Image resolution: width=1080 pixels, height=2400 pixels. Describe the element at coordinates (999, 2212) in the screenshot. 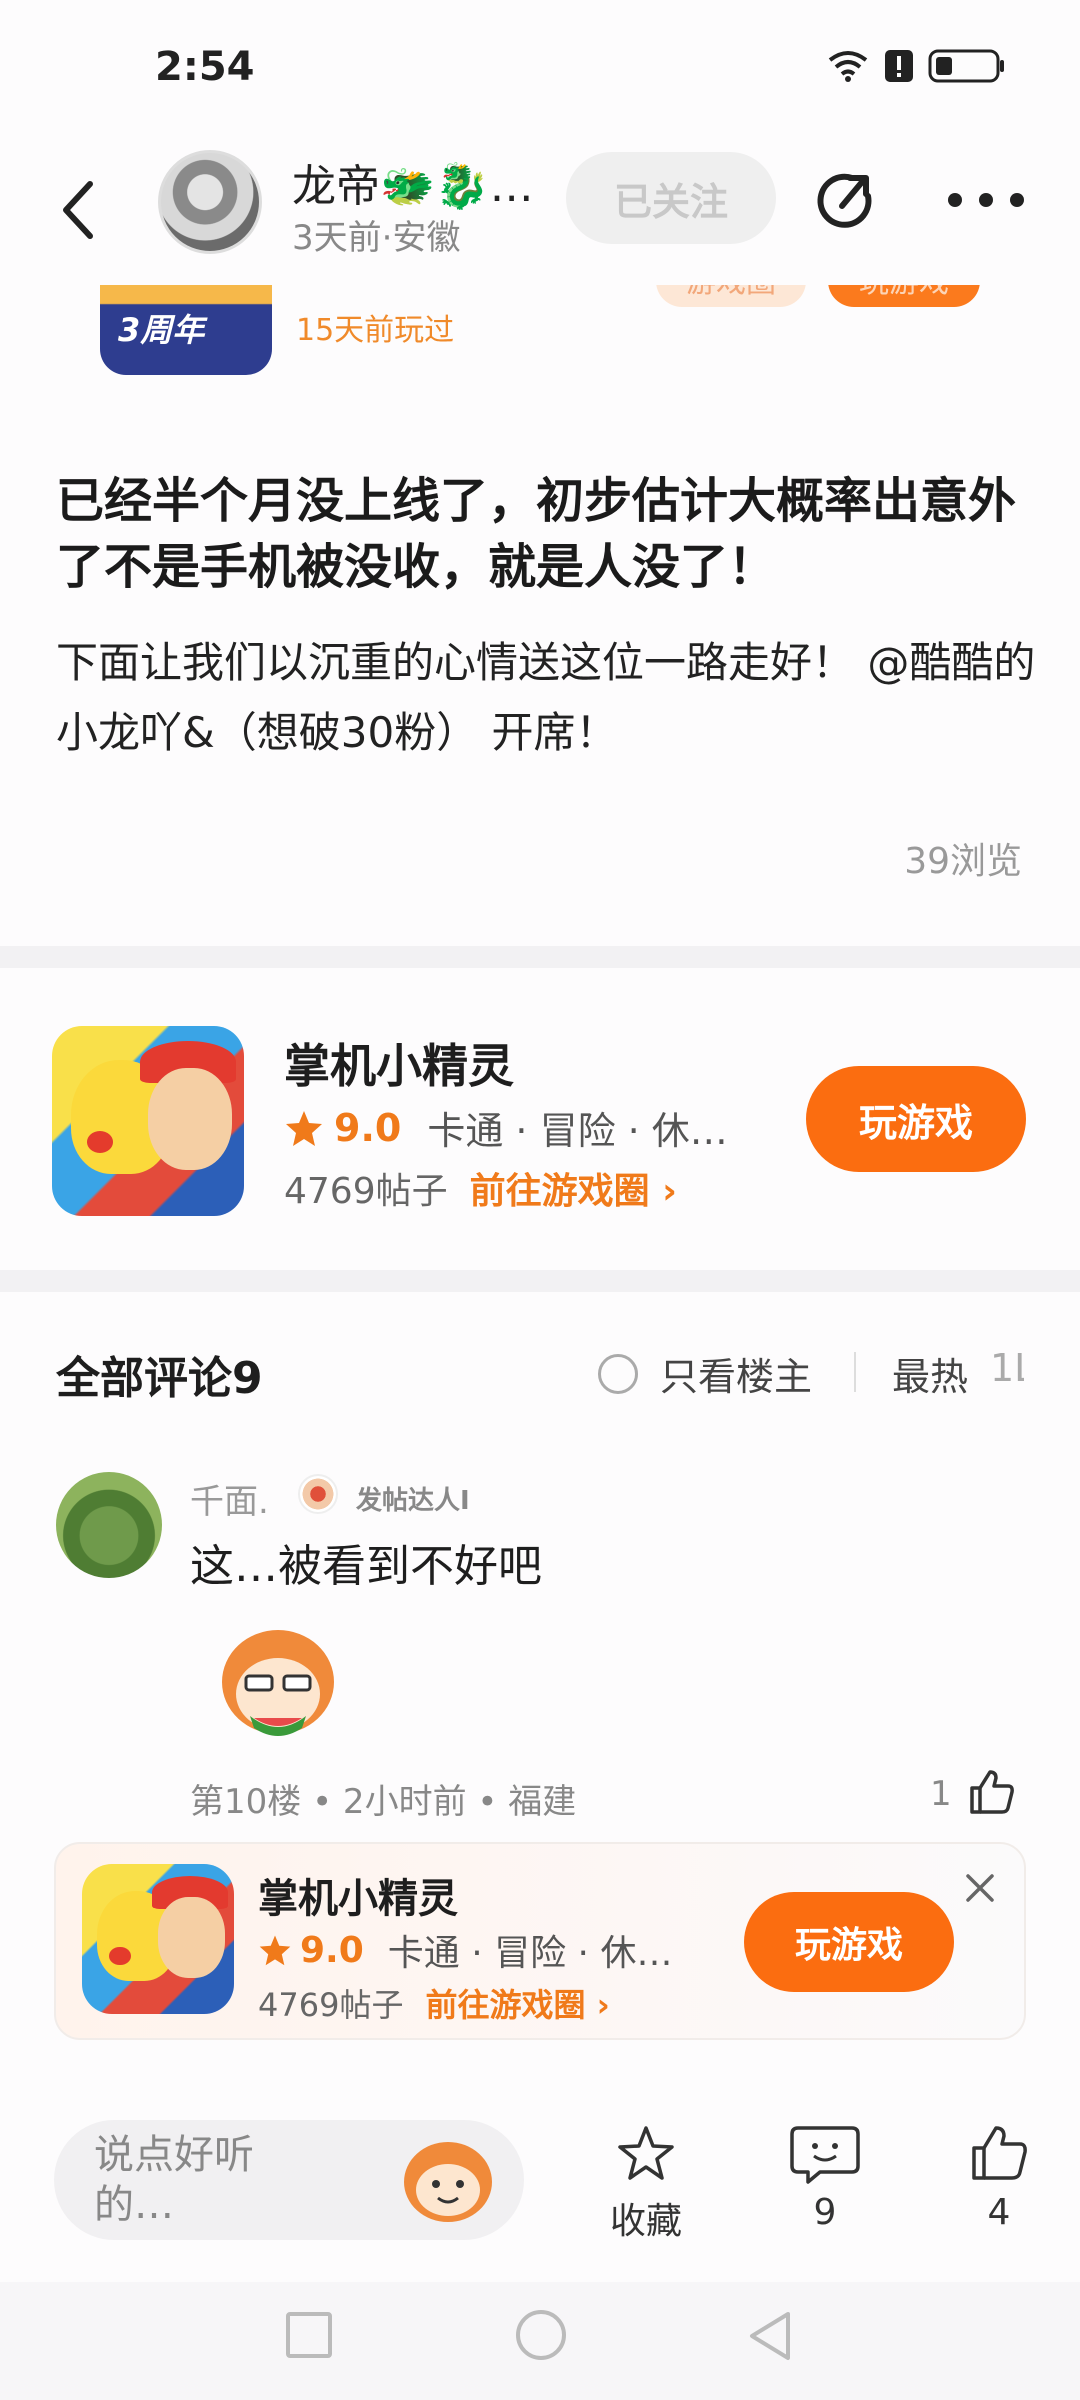

I see `like-count: 4` at that location.